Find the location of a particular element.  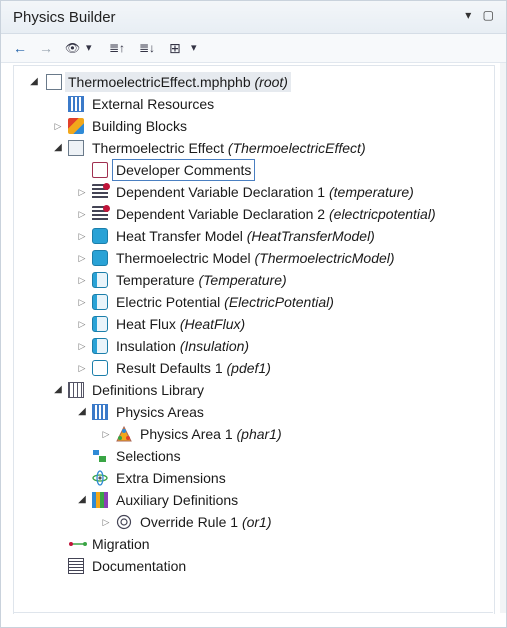

toolbar: ← → 👁 ▾ ≣↑ ≣↓ ⊞ ▾ is located at coordinates (253, 48).